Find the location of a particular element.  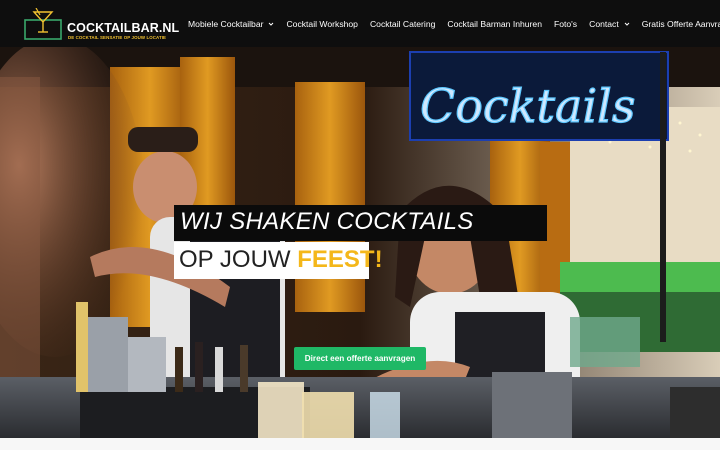

nav-item-barman-inhuren: Cocktail Barman Inhuren is located at coordinates (494, 24).